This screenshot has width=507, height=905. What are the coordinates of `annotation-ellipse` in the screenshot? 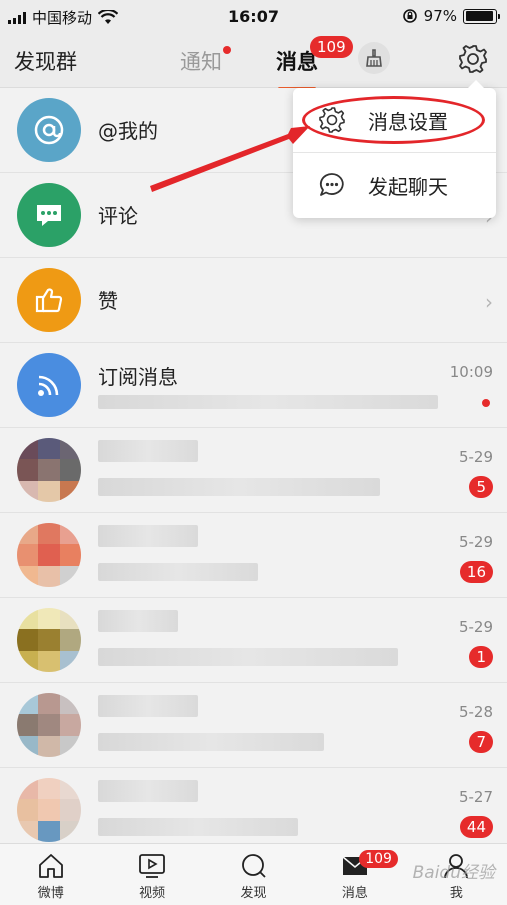 It's located at (393, 120).